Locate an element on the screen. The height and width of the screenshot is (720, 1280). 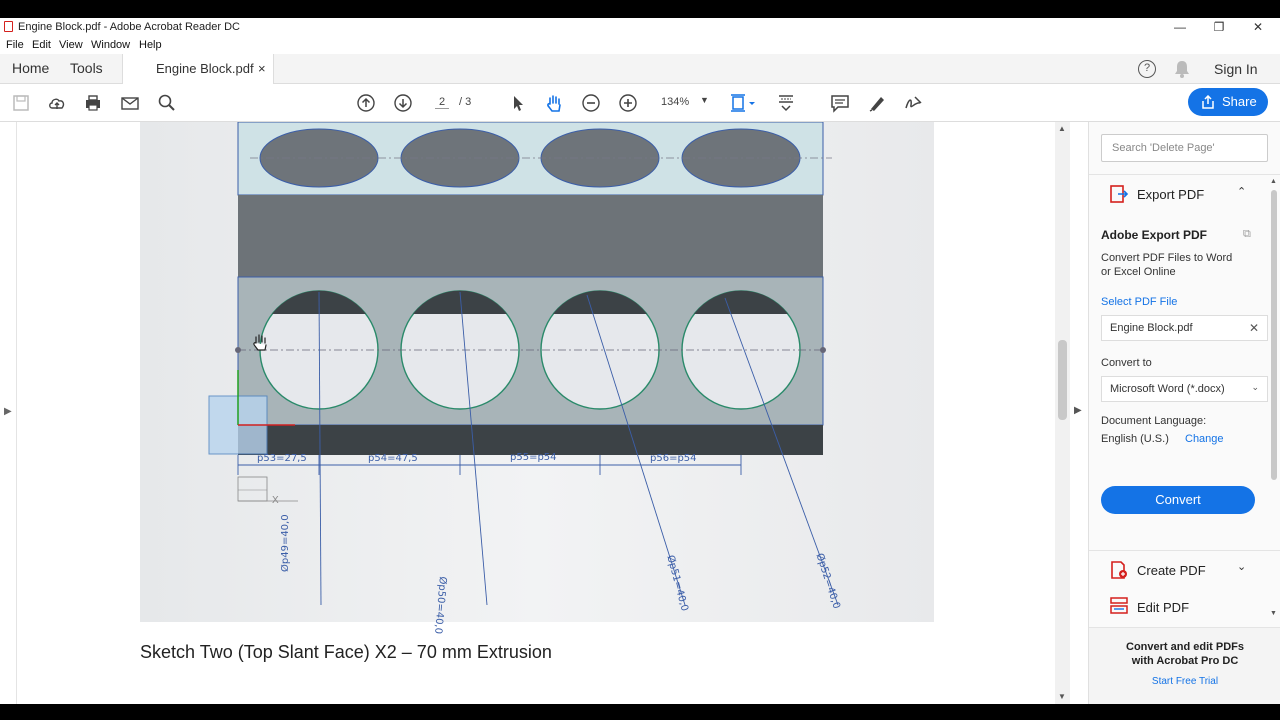
page-number-input: 2 is located at coordinates (442, 102).